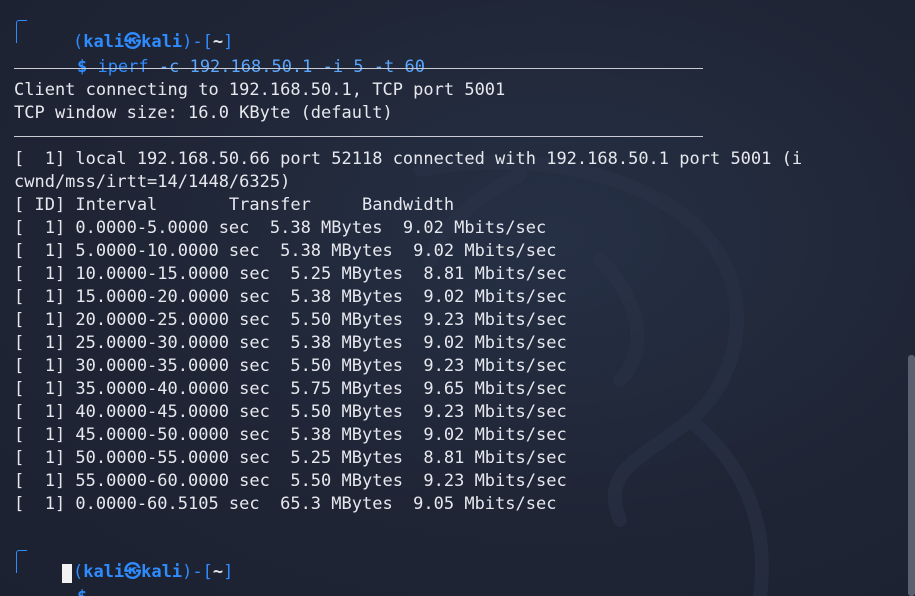 This screenshot has width=915, height=596. I want to click on command-args: -c 192.168.50.1 -i 5 -t 60, so click(286, 67).